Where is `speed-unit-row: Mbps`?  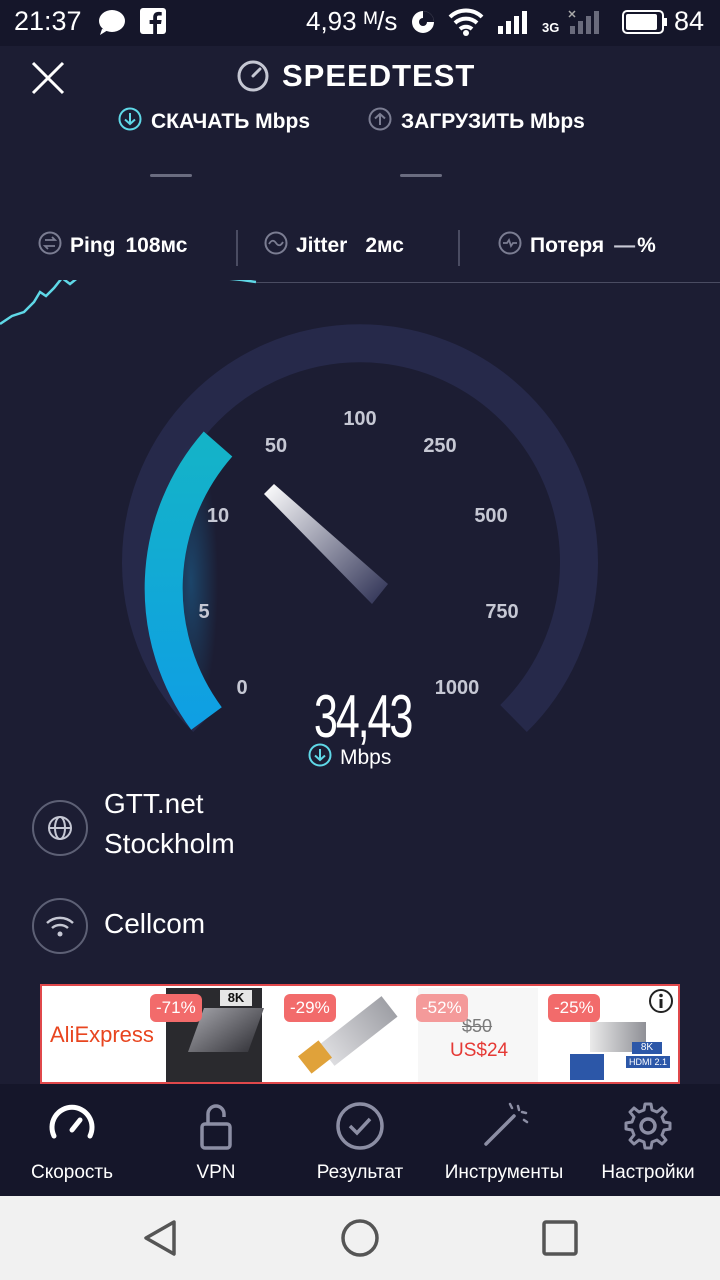
speed-unit-row: Mbps is located at coordinates (350, 758).